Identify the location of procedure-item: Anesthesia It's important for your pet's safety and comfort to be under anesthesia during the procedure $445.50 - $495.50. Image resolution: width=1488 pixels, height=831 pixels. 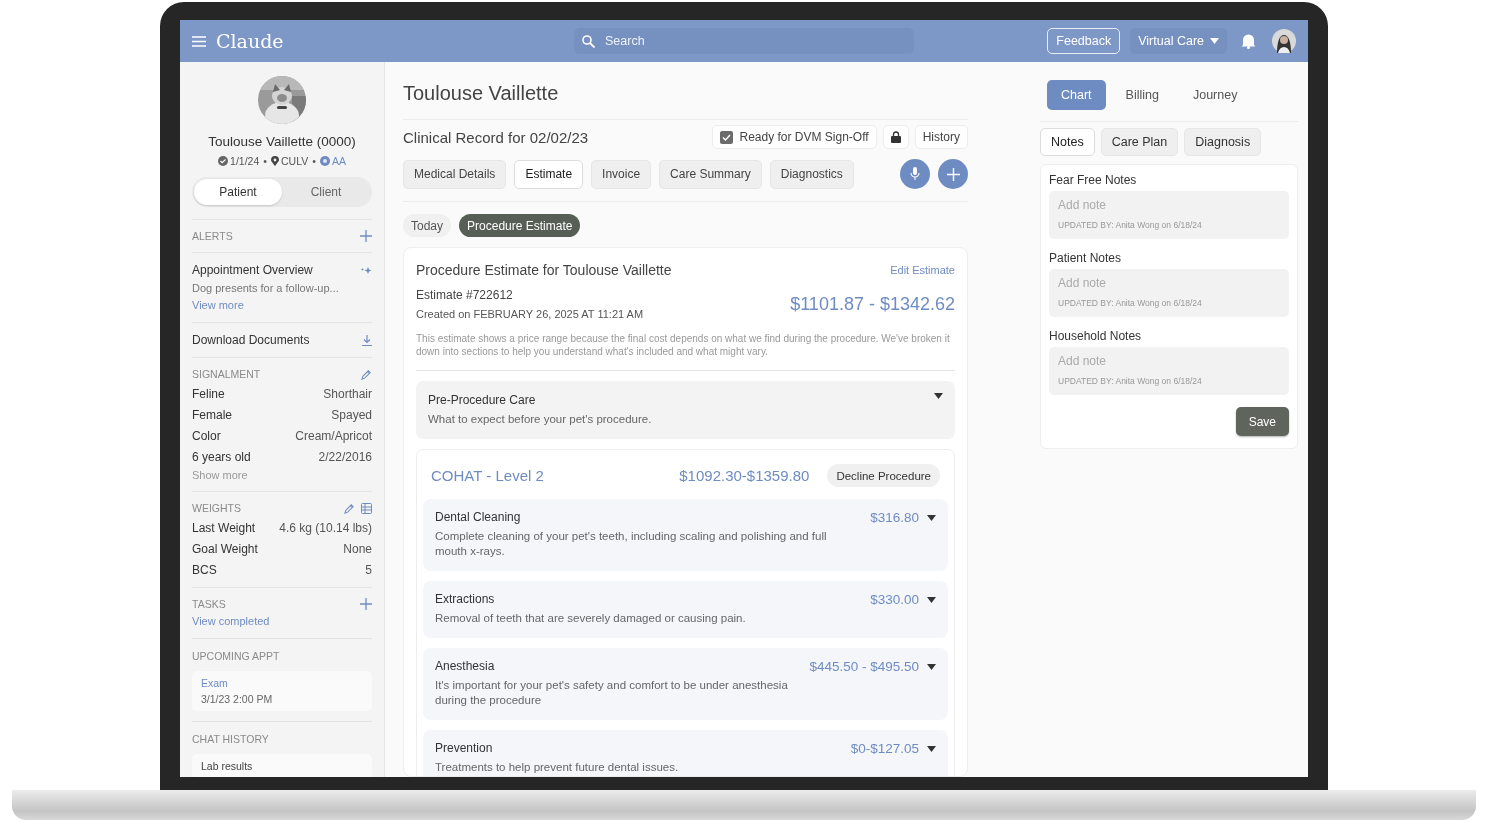
(685, 684).